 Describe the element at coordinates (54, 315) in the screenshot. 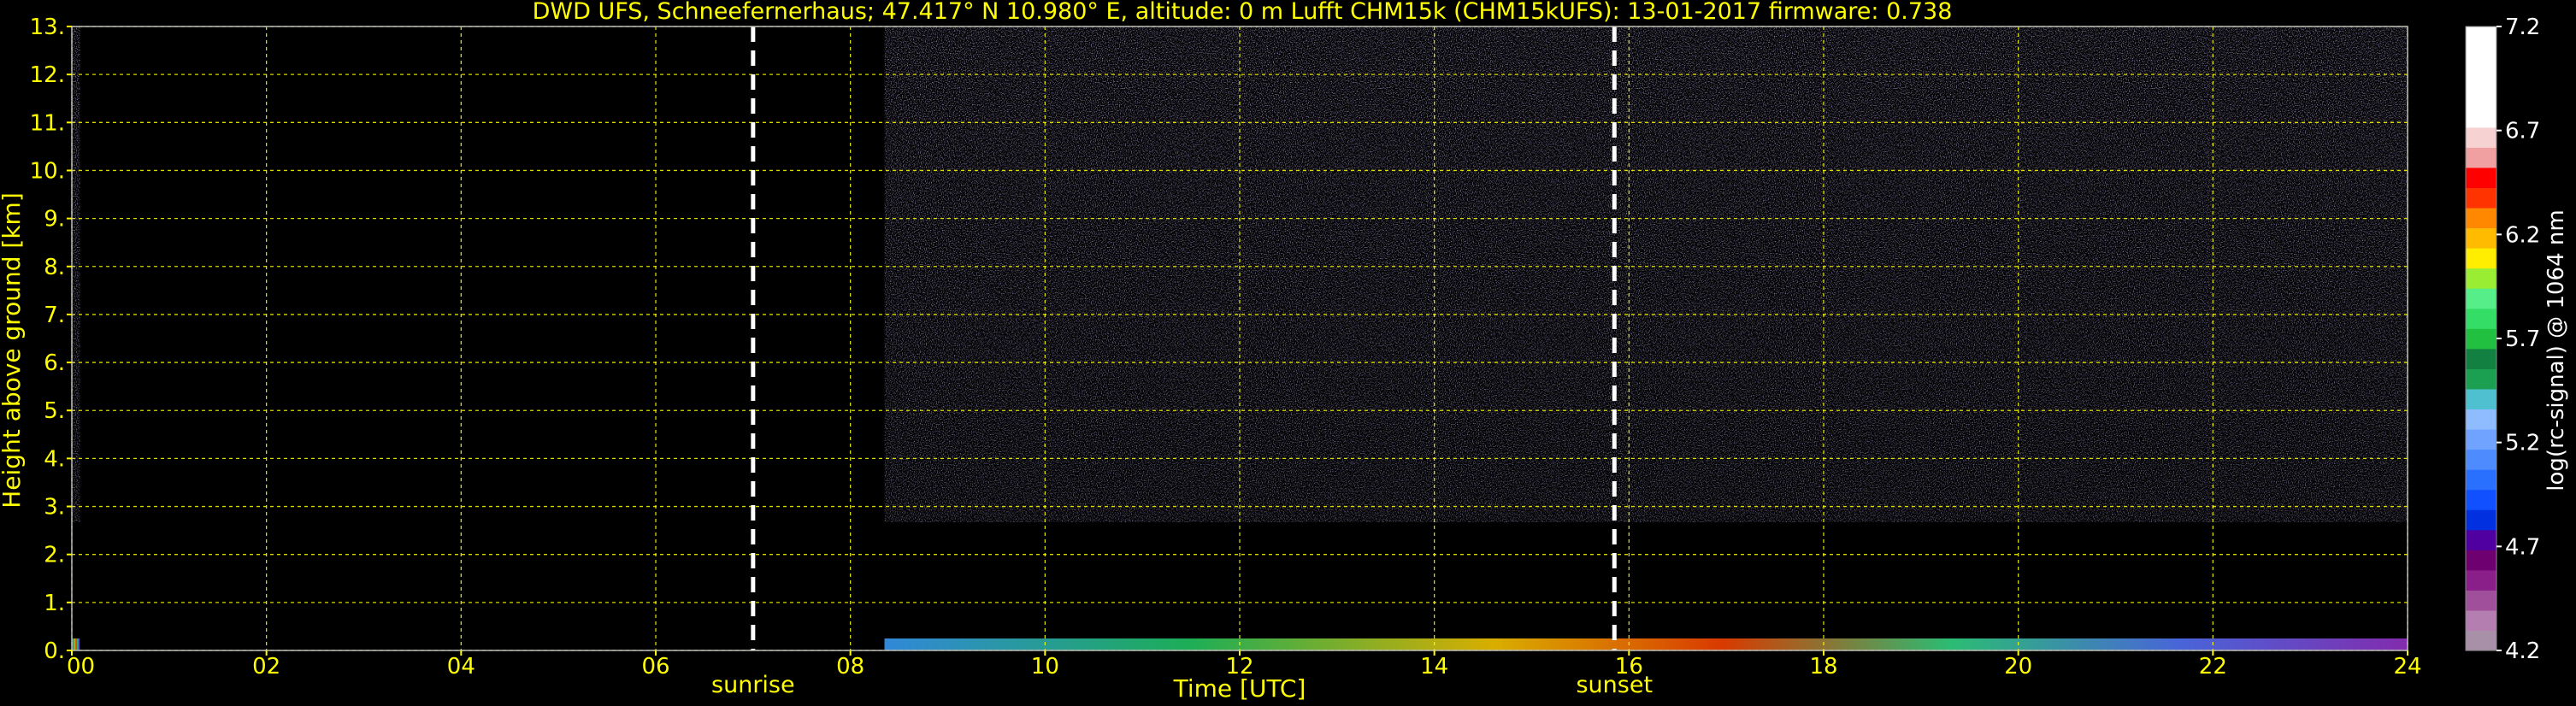

I see `y-tick-label: 7.` at that location.